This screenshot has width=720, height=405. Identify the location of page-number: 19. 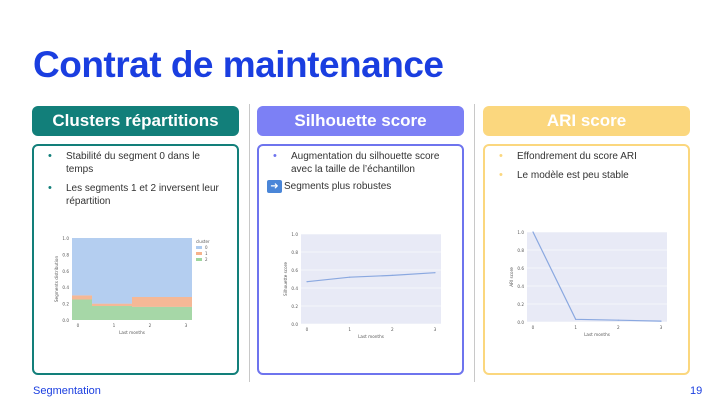
(696, 391).